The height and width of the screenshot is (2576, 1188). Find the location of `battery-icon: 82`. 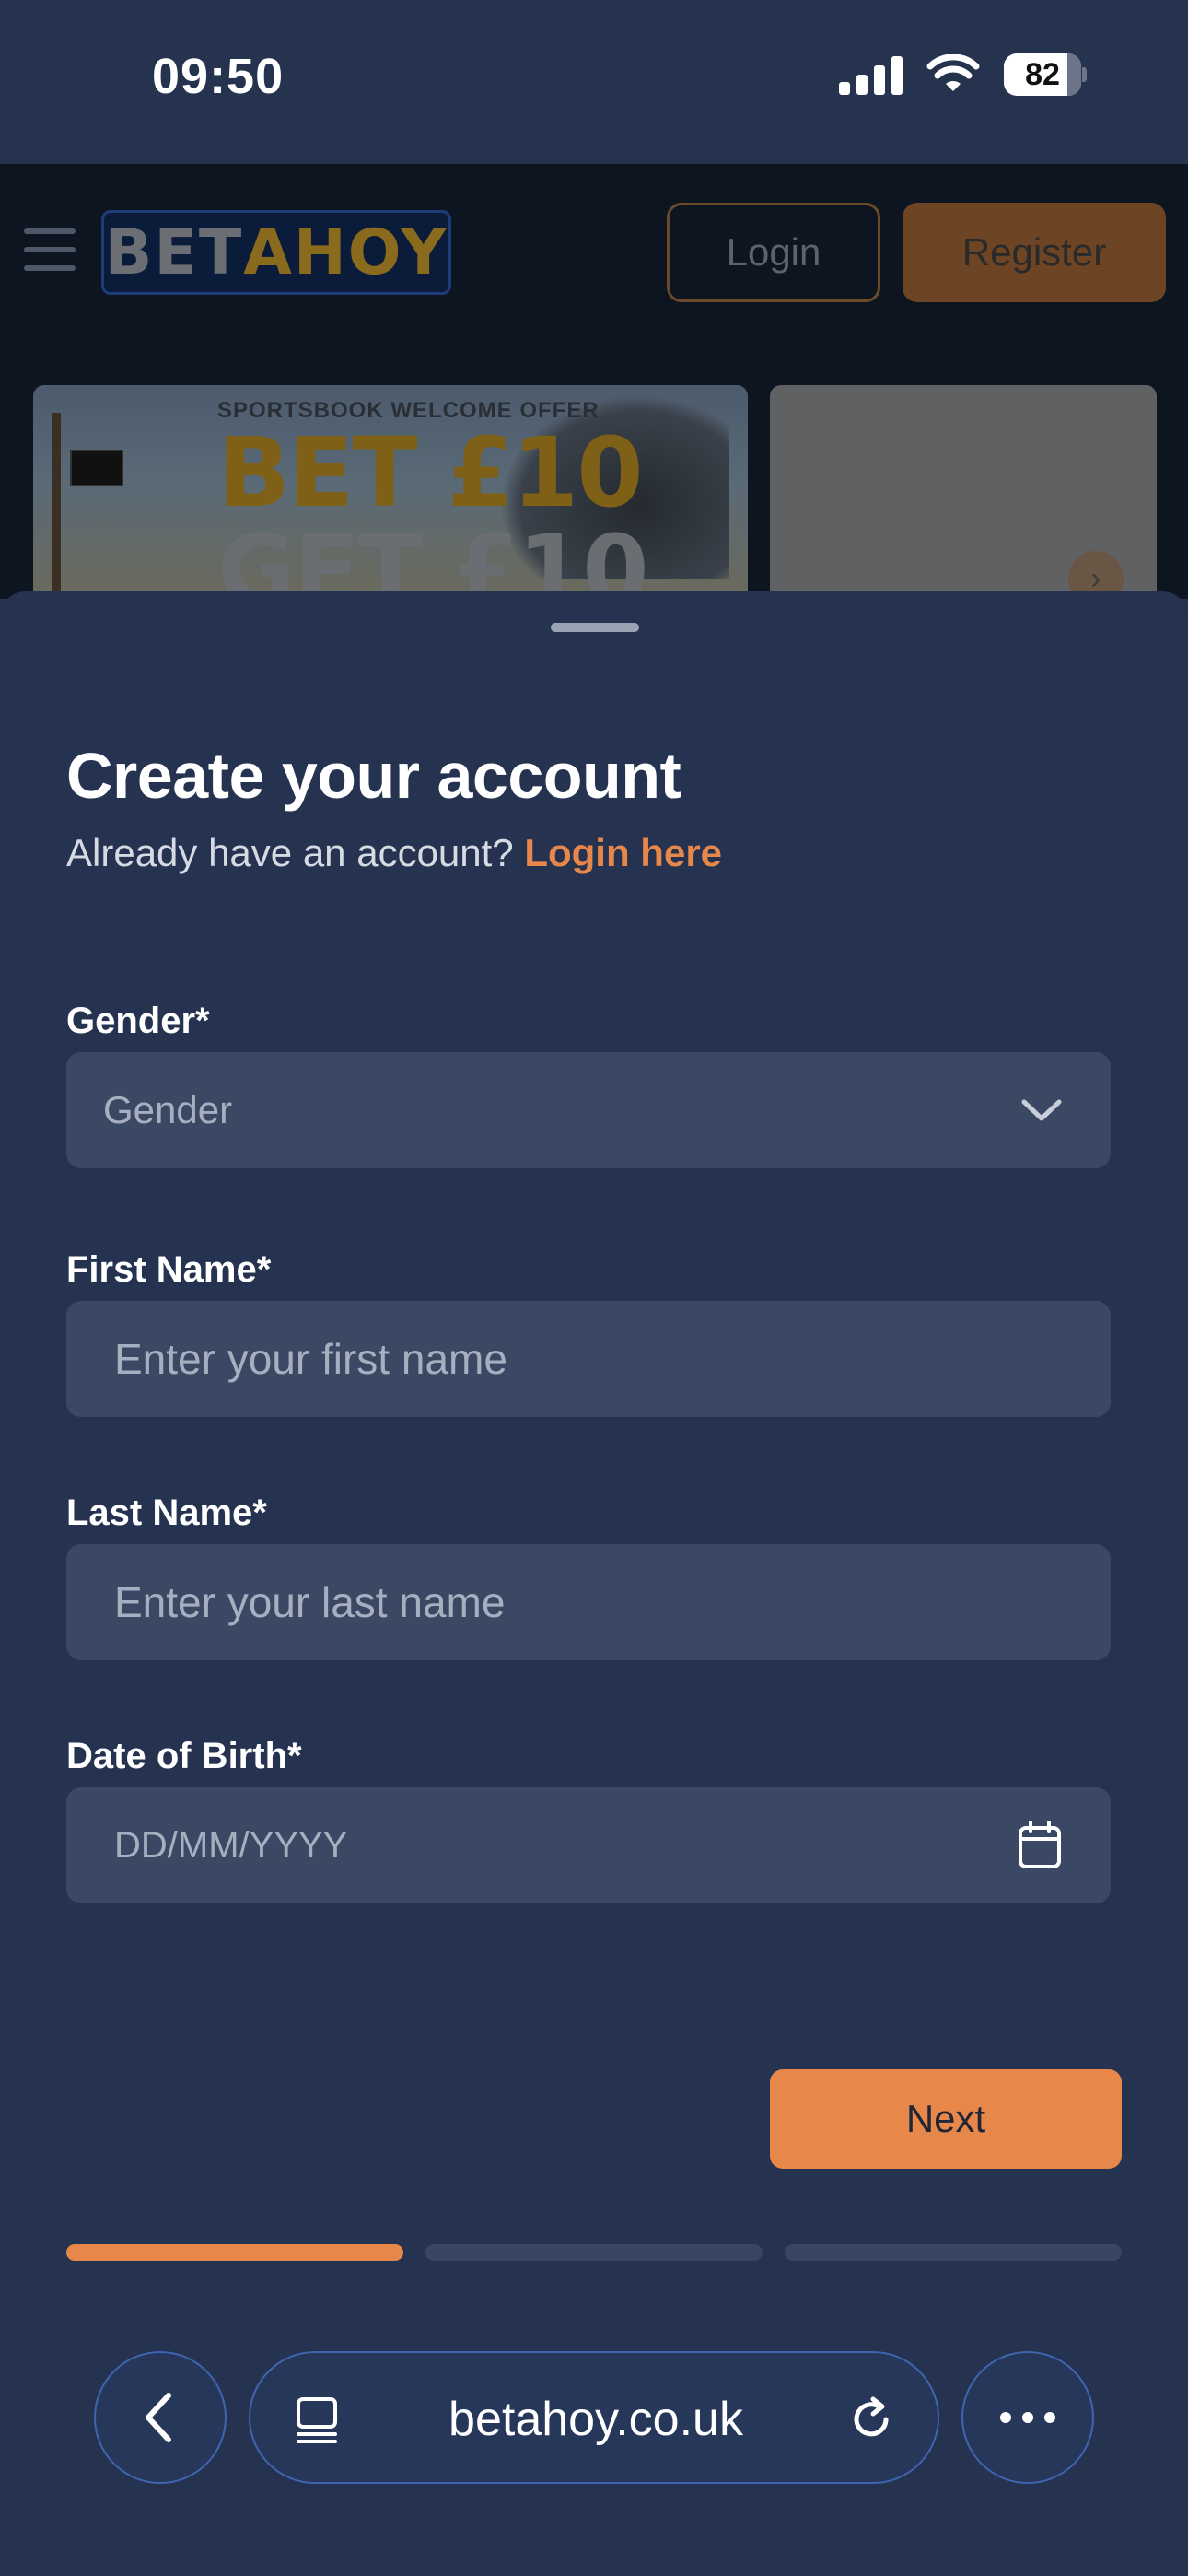

battery-icon: 82 is located at coordinates (1045, 74).